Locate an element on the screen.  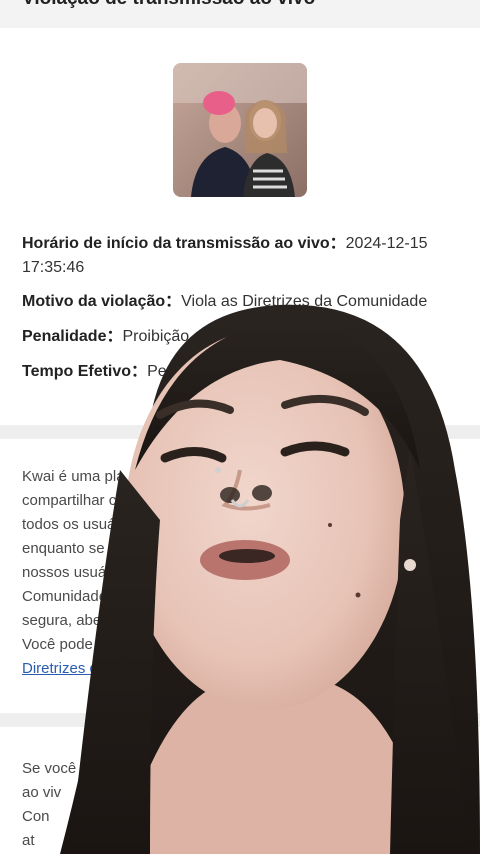
policy-line: Comunidade p is located at coordinates (71, 596).